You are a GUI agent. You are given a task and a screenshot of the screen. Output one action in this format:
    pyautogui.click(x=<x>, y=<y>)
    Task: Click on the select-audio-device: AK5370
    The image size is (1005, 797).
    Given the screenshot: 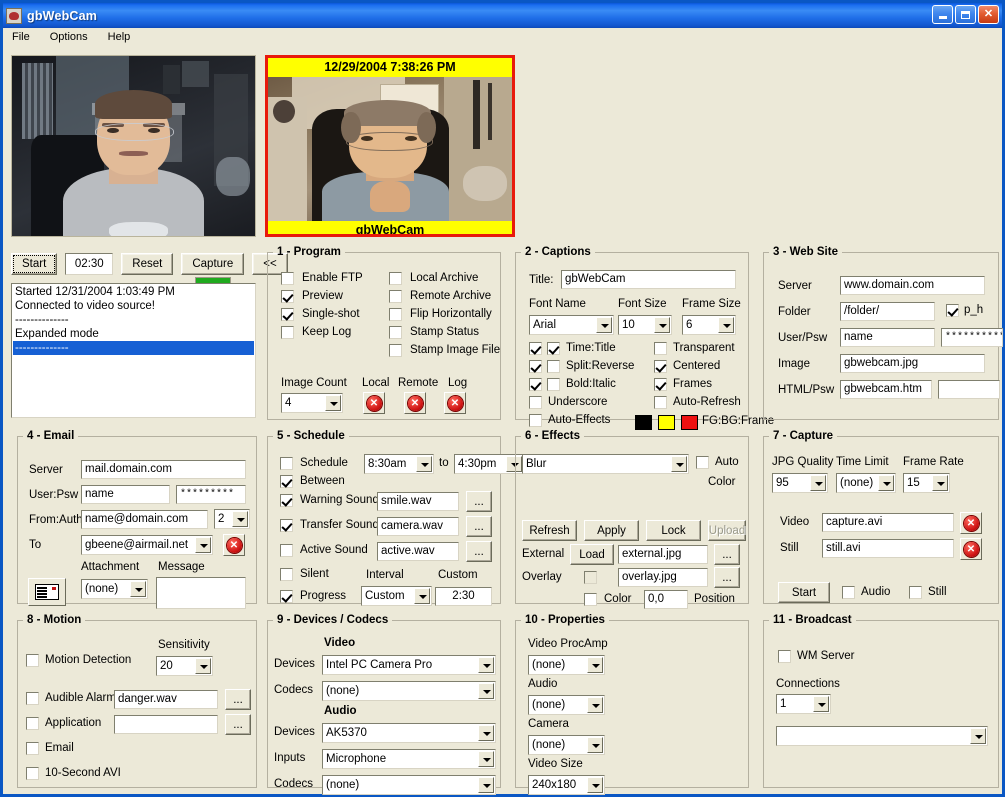 What is the action you would take?
    pyautogui.click(x=409, y=733)
    